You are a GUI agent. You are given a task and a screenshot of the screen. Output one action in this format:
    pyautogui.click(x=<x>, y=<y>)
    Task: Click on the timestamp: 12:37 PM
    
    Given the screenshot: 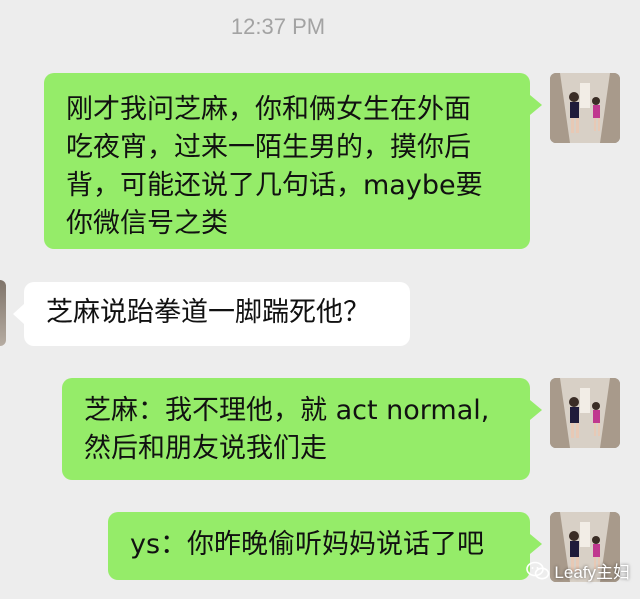 What is the action you would take?
    pyautogui.click(x=278, y=26)
    